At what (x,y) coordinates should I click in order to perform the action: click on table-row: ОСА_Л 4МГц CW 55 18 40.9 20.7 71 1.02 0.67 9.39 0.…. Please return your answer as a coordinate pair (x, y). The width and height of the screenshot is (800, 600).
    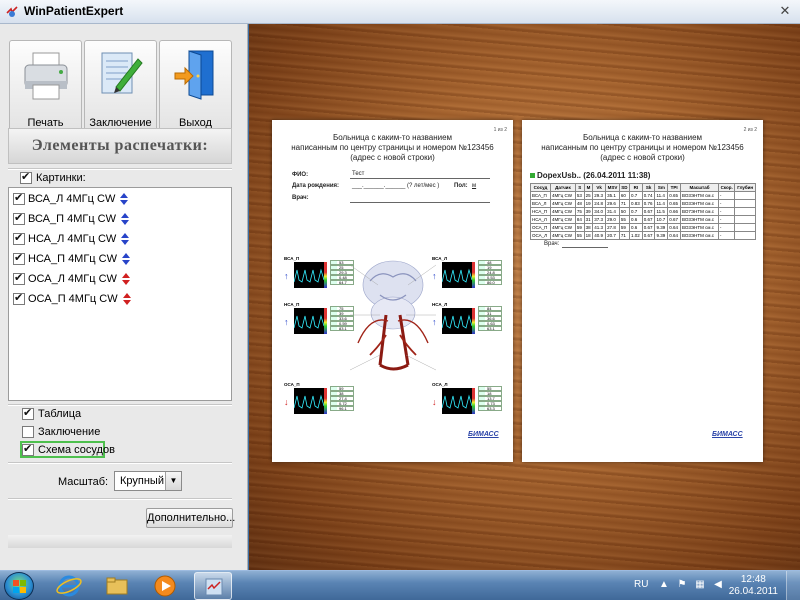
    Looking at the image, I should click on (643, 235).